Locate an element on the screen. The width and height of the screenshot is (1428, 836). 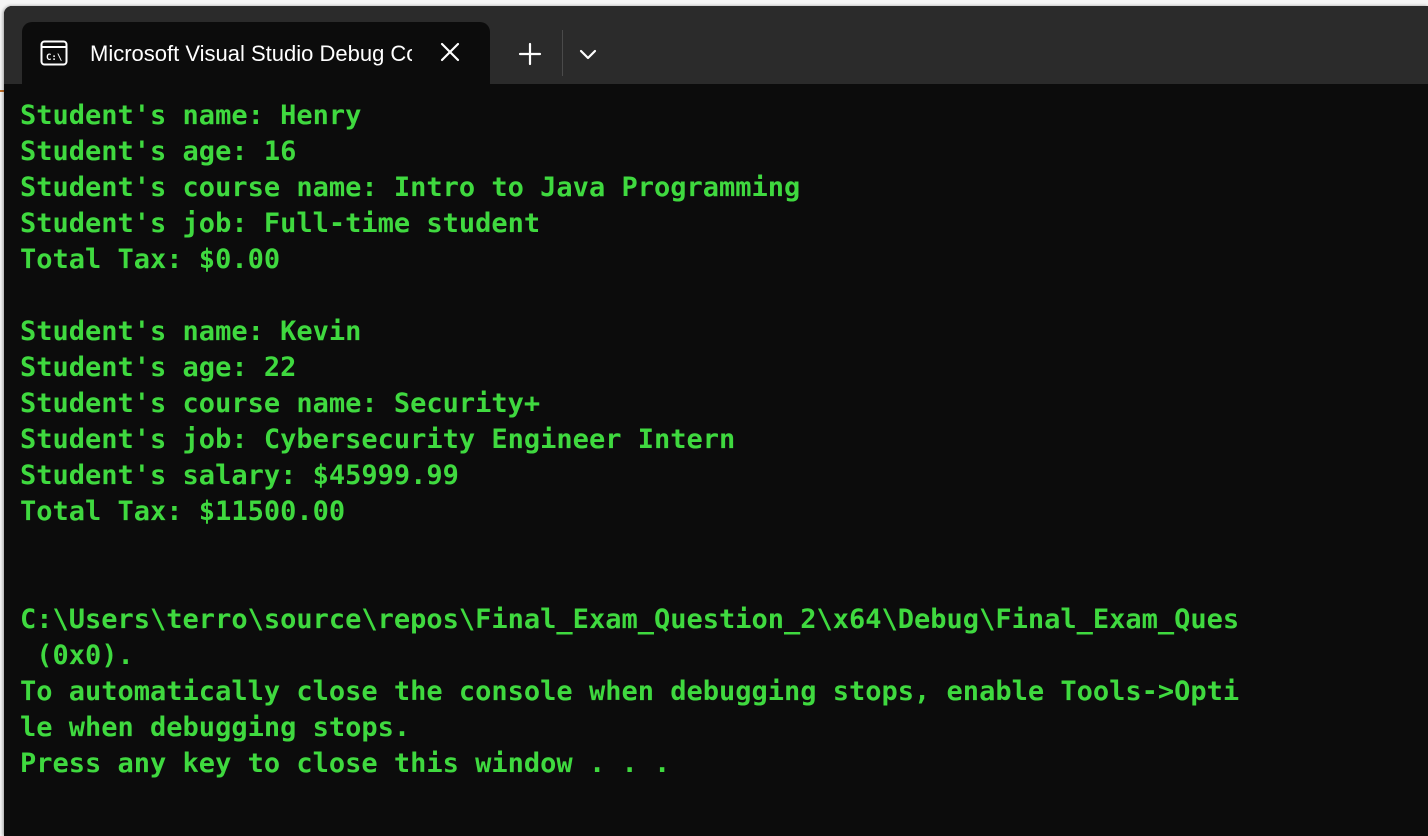
console-line: (0x0). is located at coordinates (77, 655).